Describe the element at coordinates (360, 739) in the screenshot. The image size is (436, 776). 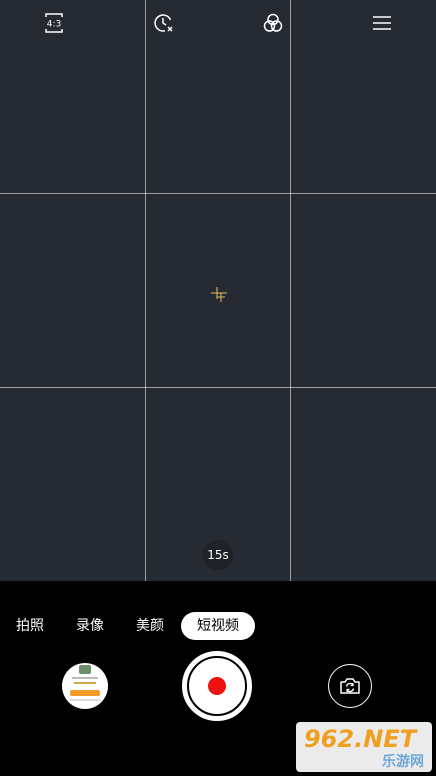
I see `watermark-main: 962.NET` at that location.